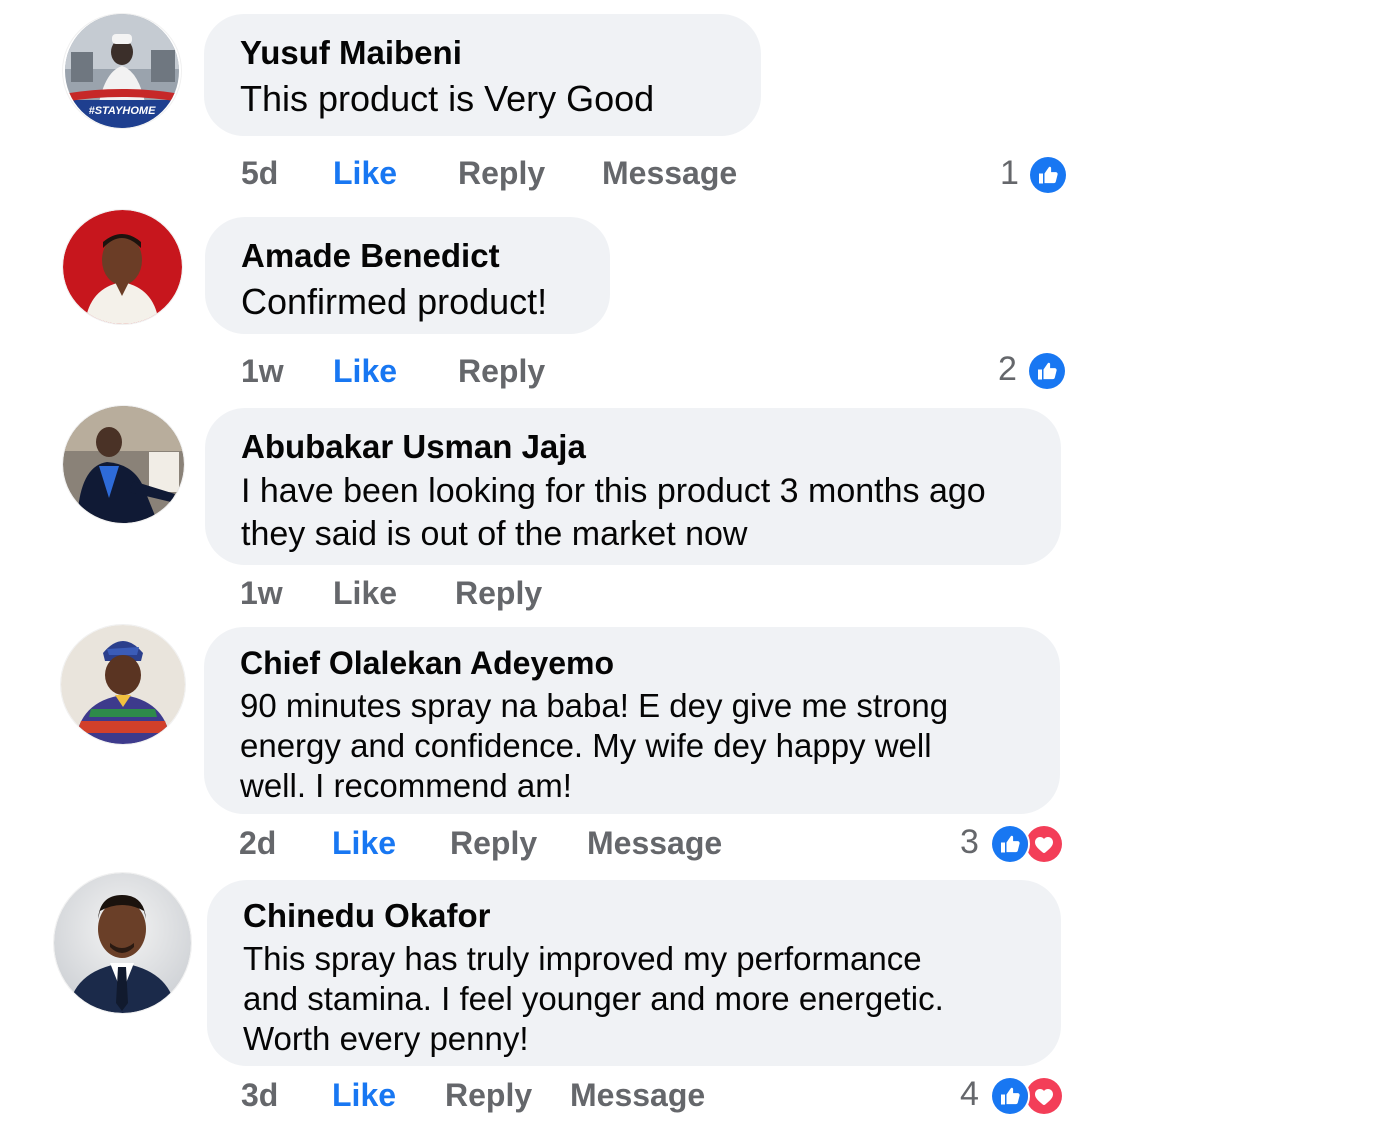  What do you see at coordinates (400, 843) in the screenshot?
I see `comment-actions: 2d Like Reply Message` at bounding box center [400, 843].